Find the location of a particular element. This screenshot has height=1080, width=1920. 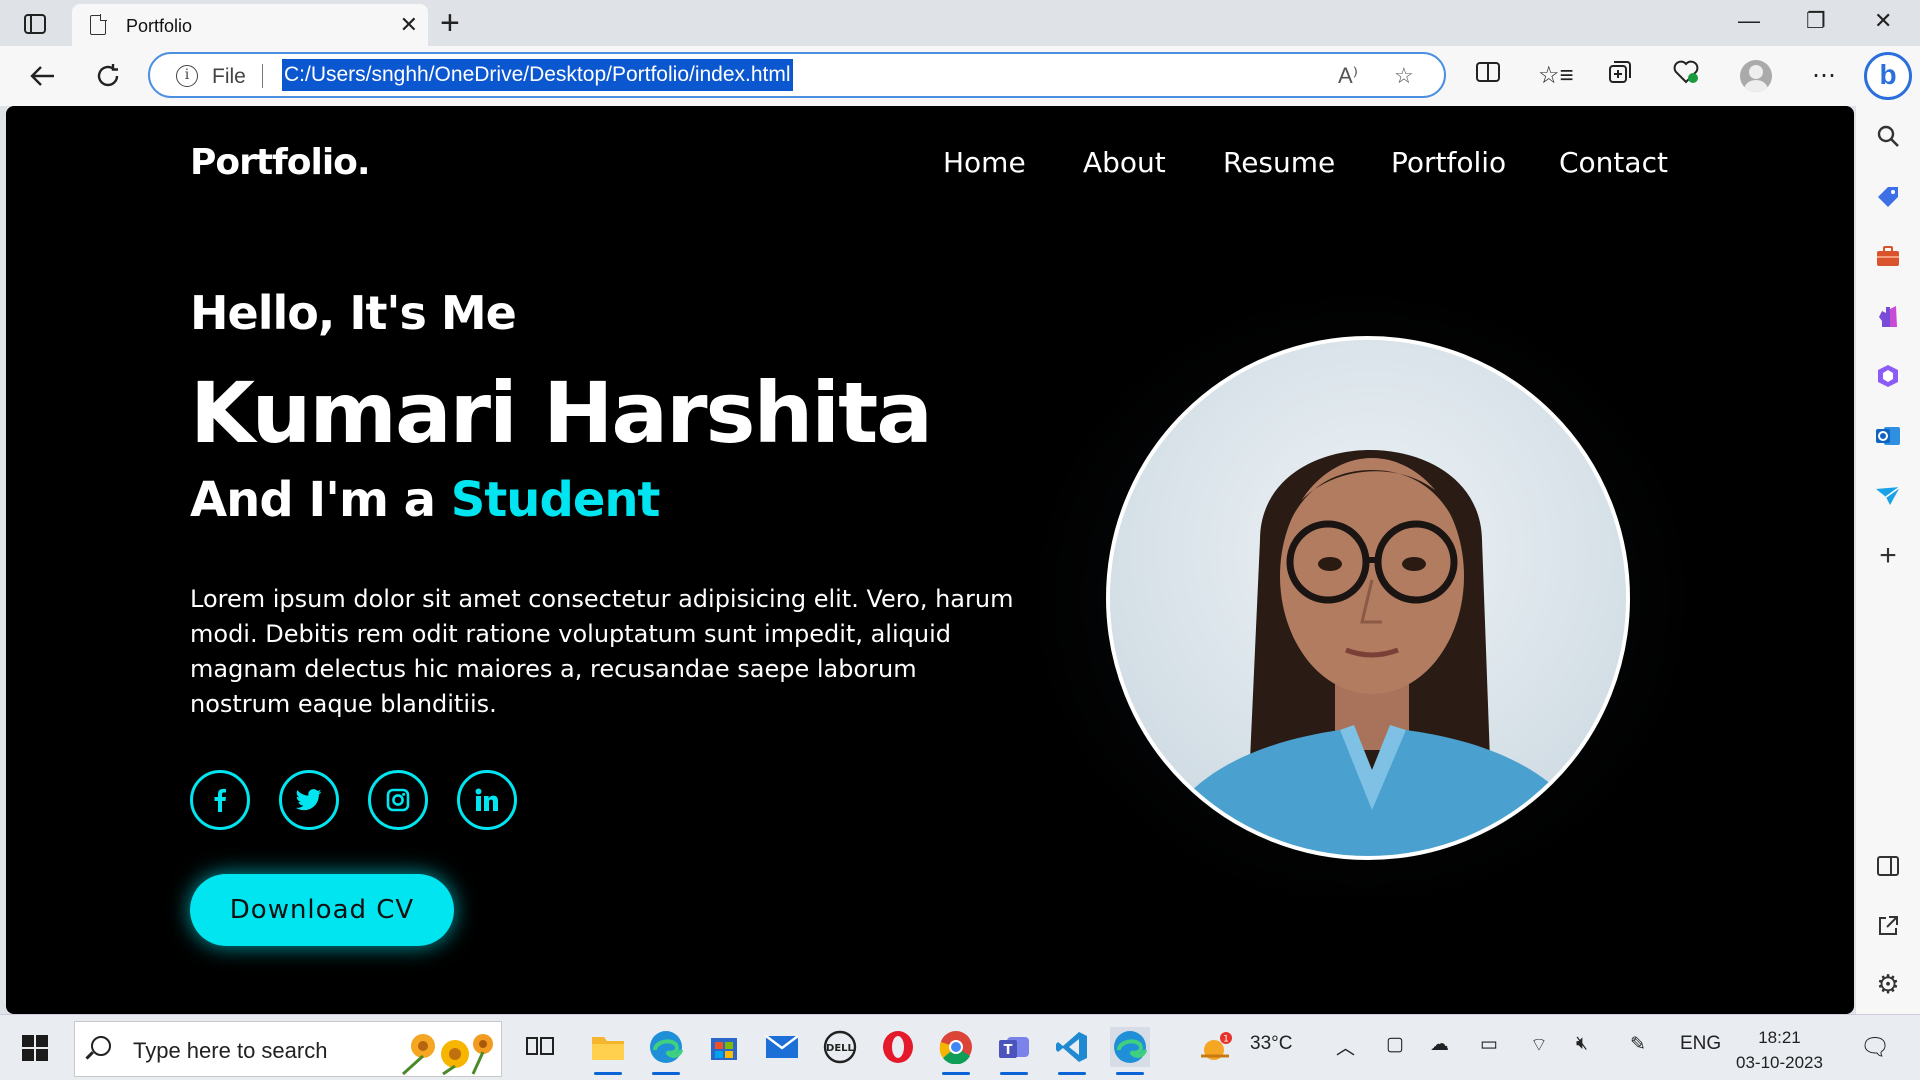

site-info-icon: i is located at coordinates (187, 76).